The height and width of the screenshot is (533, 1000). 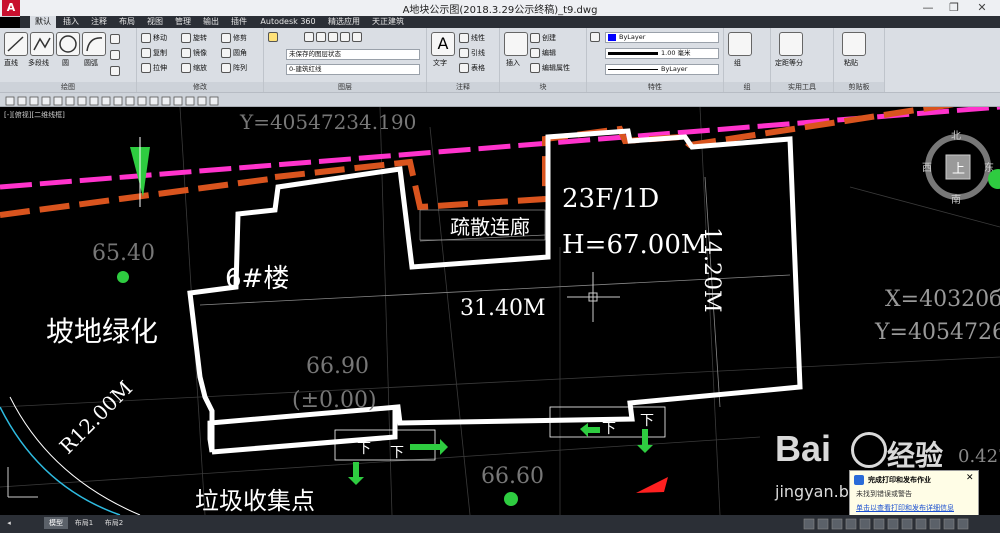 What do you see at coordinates (71, 22) in the screenshot?
I see `tab-insert: 插入` at bounding box center [71, 22].